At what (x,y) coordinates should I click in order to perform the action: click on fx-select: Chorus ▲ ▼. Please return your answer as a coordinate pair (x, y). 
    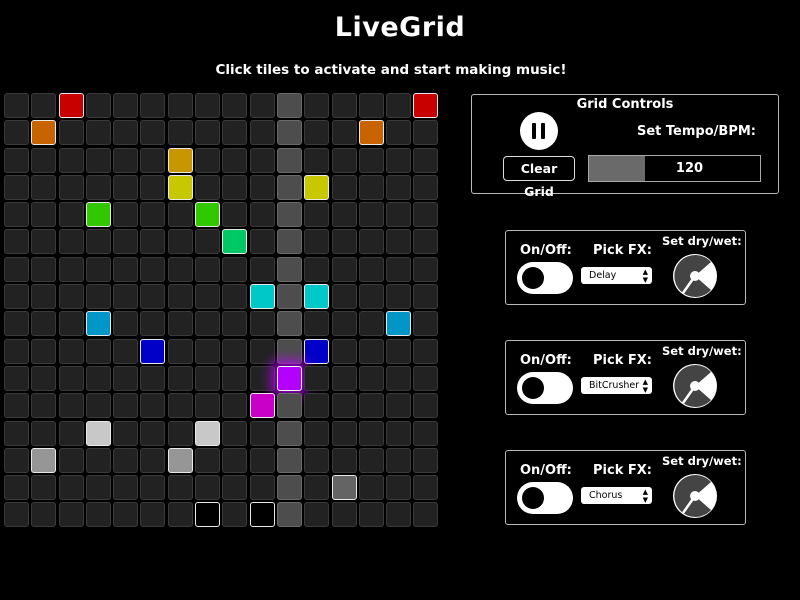
    Looking at the image, I should click on (616, 495).